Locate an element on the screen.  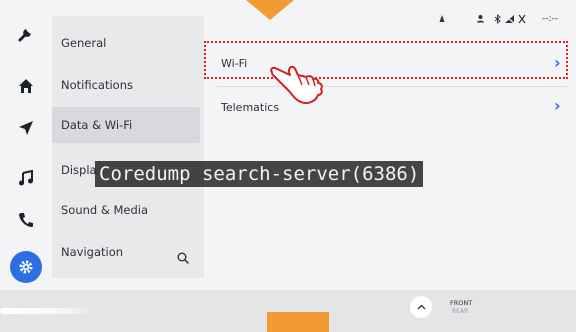
coredump-overlay: Coredump search-server(6386) is located at coordinates (259, 174).